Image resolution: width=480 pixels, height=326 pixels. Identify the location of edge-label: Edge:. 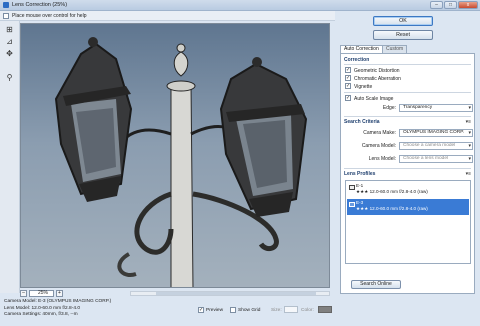
(389, 108).